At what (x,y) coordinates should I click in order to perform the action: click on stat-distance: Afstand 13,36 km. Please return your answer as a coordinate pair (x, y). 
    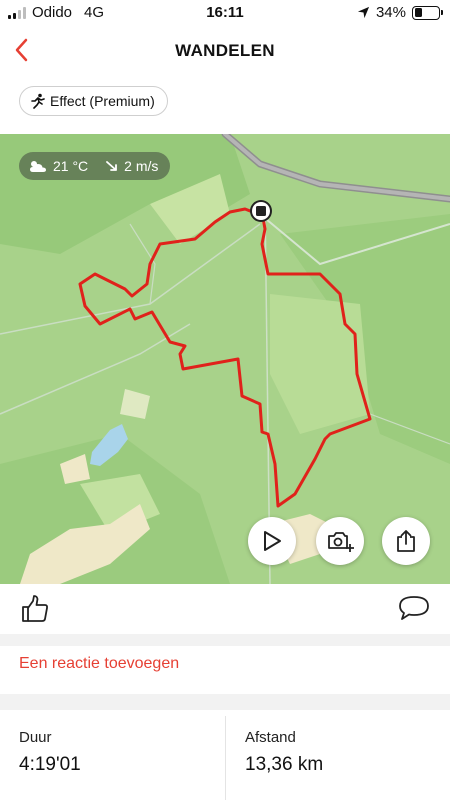
    Looking at the image, I should click on (337, 758).